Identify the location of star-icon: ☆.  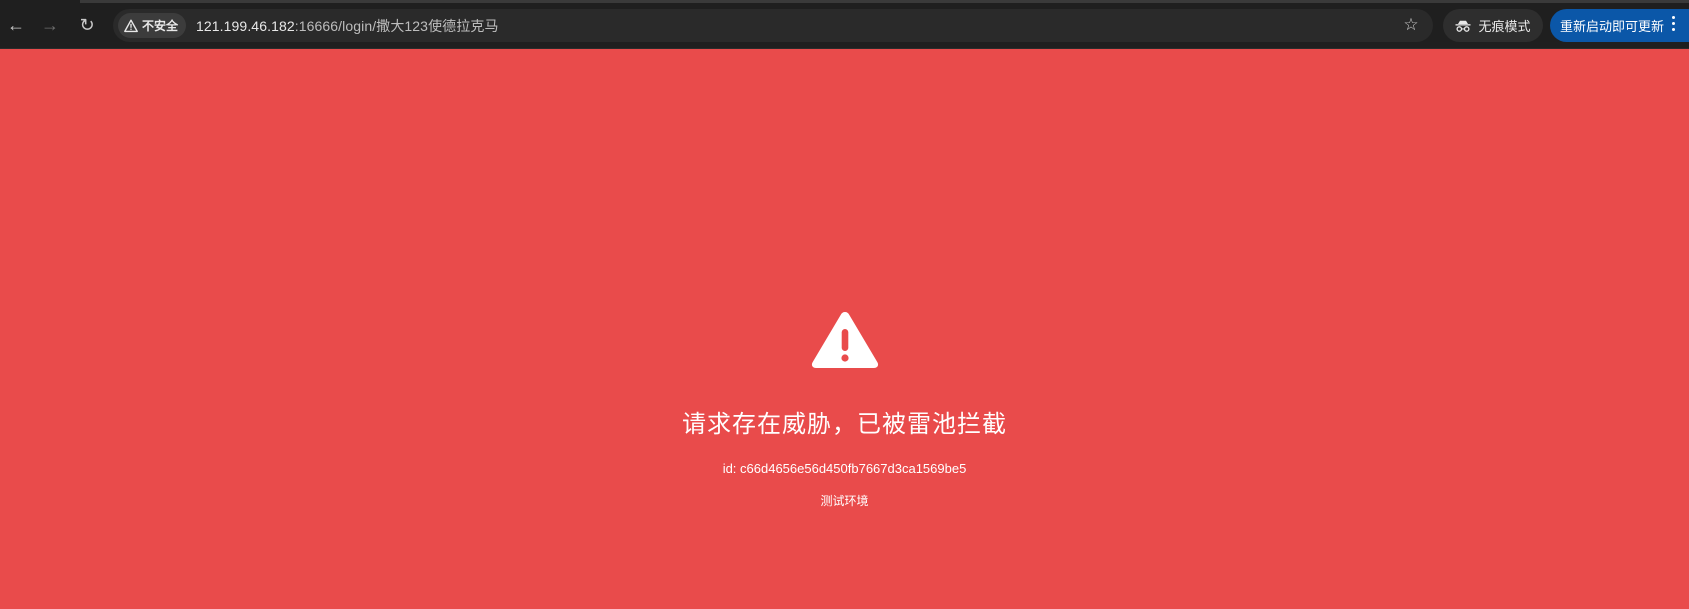
(1411, 24).